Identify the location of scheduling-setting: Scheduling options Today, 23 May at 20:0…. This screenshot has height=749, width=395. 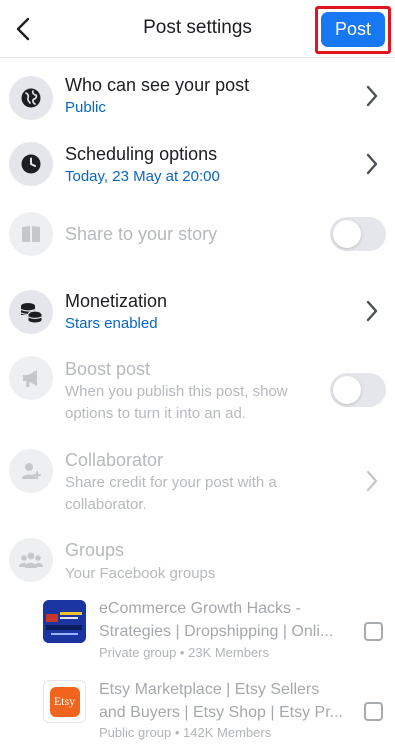
(197, 166).